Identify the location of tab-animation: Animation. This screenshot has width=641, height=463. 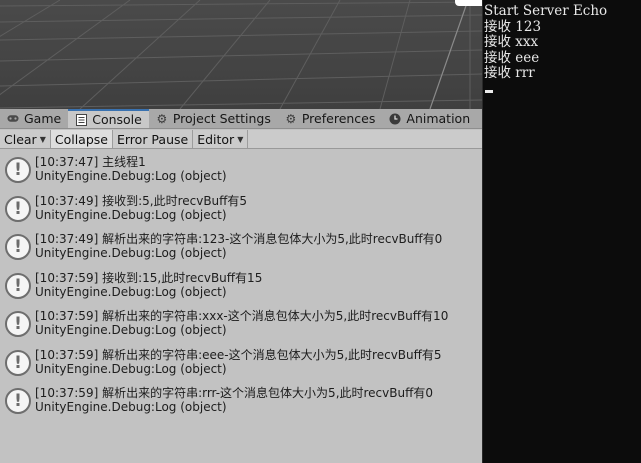
(429, 118).